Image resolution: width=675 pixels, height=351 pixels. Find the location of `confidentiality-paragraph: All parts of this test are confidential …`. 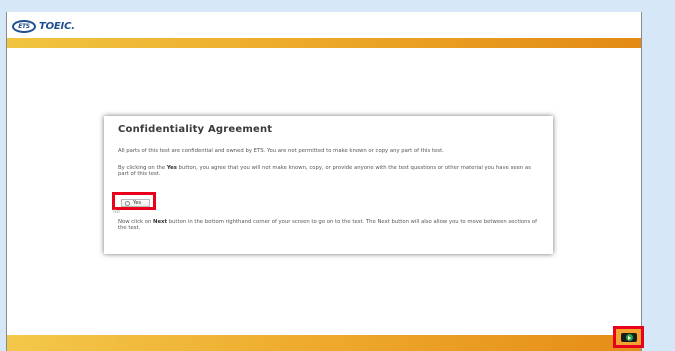

confidentiality-paragraph: All parts of this test are confidential … is located at coordinates (281, 151).